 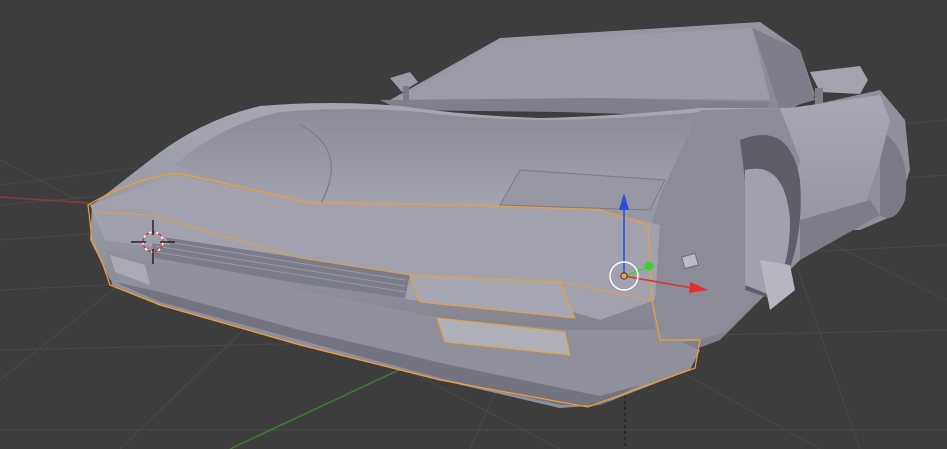 What do you see at coordinates (624, 276) in the screenshot?
I see `object-origin-icon` at bounding box center [624, 276].